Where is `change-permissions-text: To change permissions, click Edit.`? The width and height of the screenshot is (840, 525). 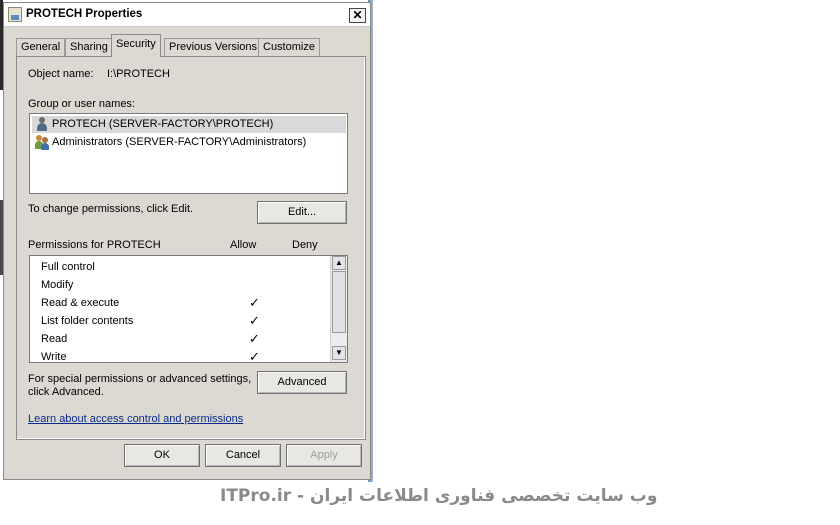 change-permissions-text: To change permissions, click Edit. is located at coordinates (111, 209).